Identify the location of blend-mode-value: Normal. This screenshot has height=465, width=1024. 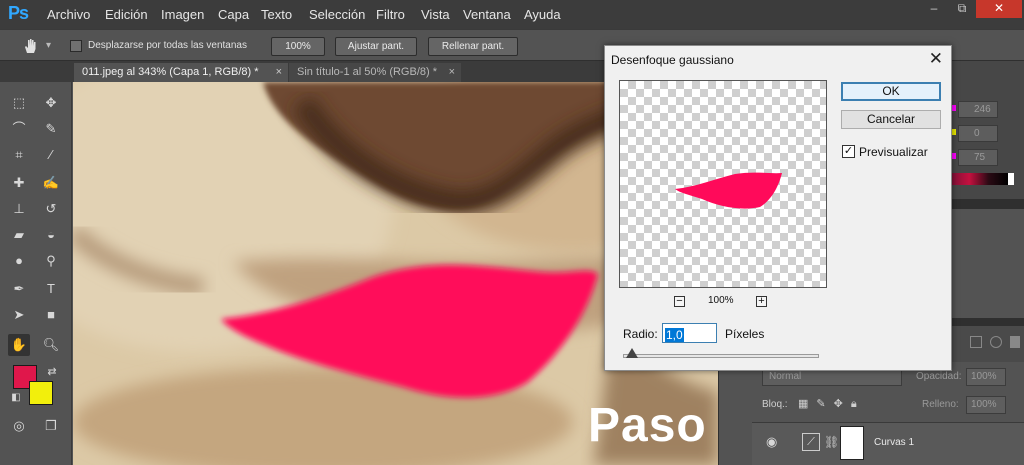
(785, 376).